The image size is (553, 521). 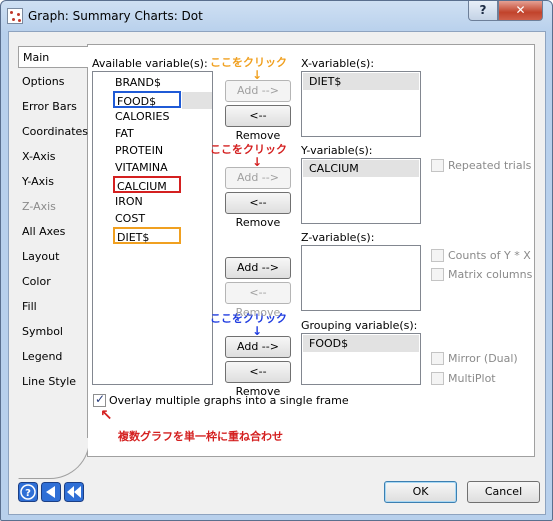 What do you see at coordinates (146, 167) in the screenshot?
I see `list-item: VITAMINA` at bounding box center [146, 167].